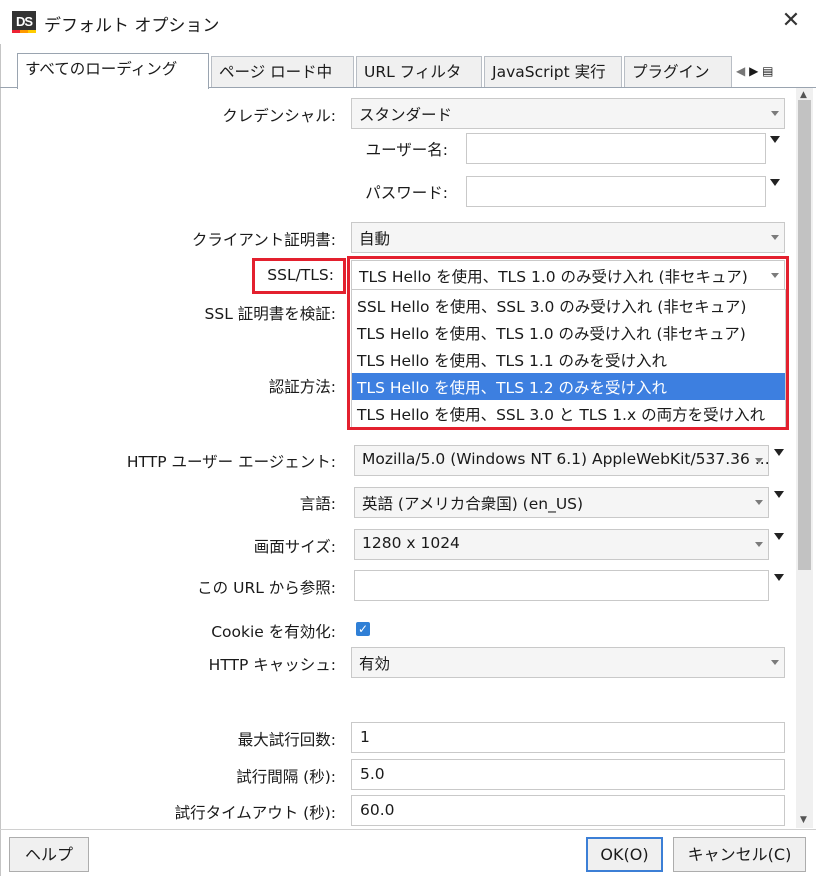 Image resolution: width=816 pixels, height=876 pixels. I want to click on close-icon: ✕, so click(791, 21).